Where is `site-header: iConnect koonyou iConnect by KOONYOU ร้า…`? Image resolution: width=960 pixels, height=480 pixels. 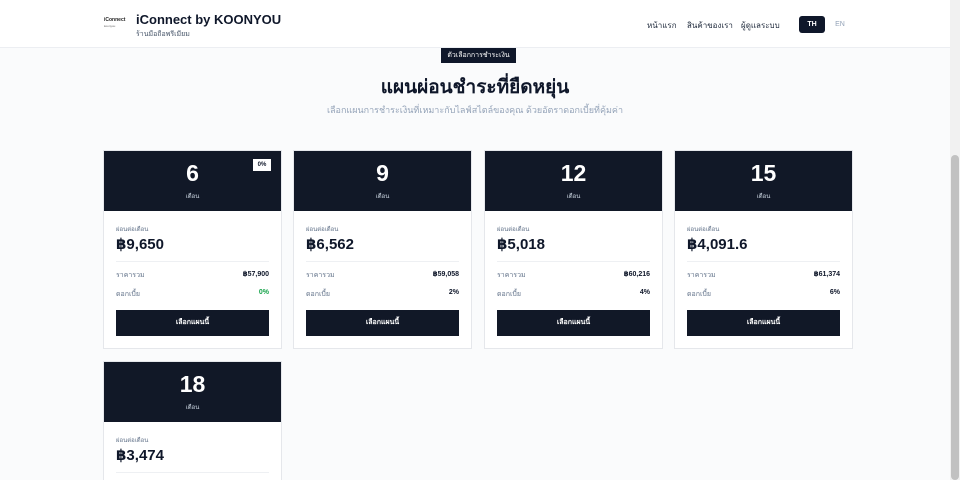
site-header: iConnect koonyou iConnect by KOONYOU ร้า… is located at coordinates (475, 24).